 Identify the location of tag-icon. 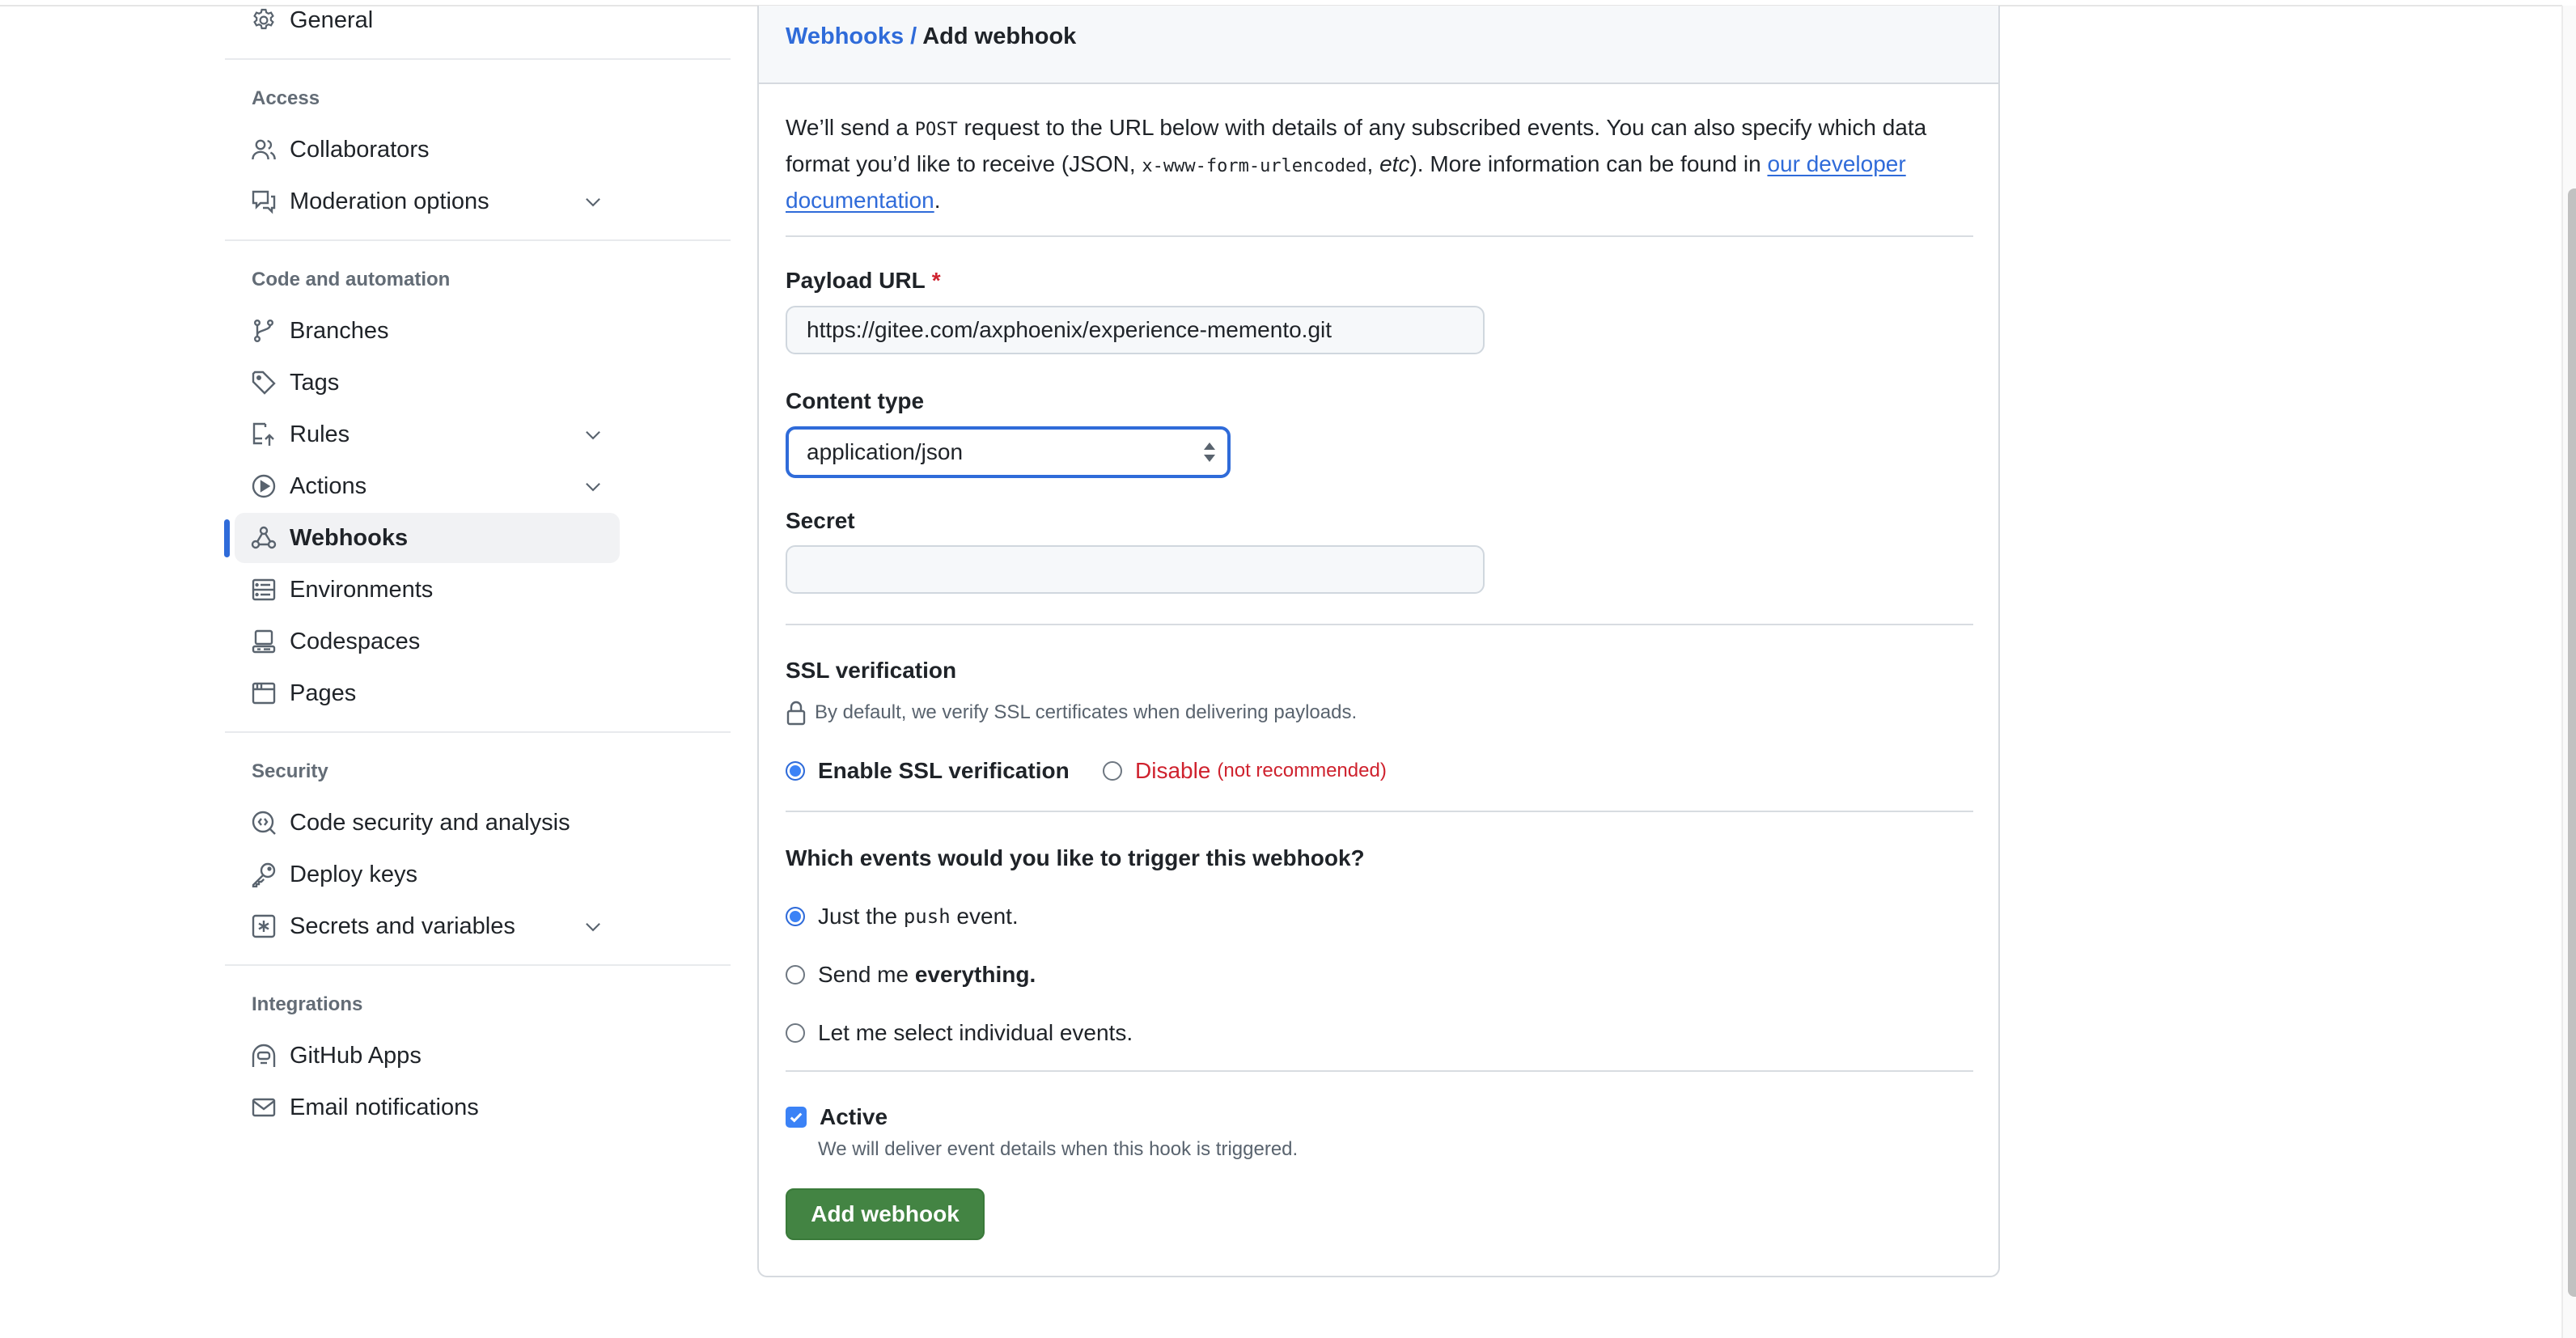
(264, 383).